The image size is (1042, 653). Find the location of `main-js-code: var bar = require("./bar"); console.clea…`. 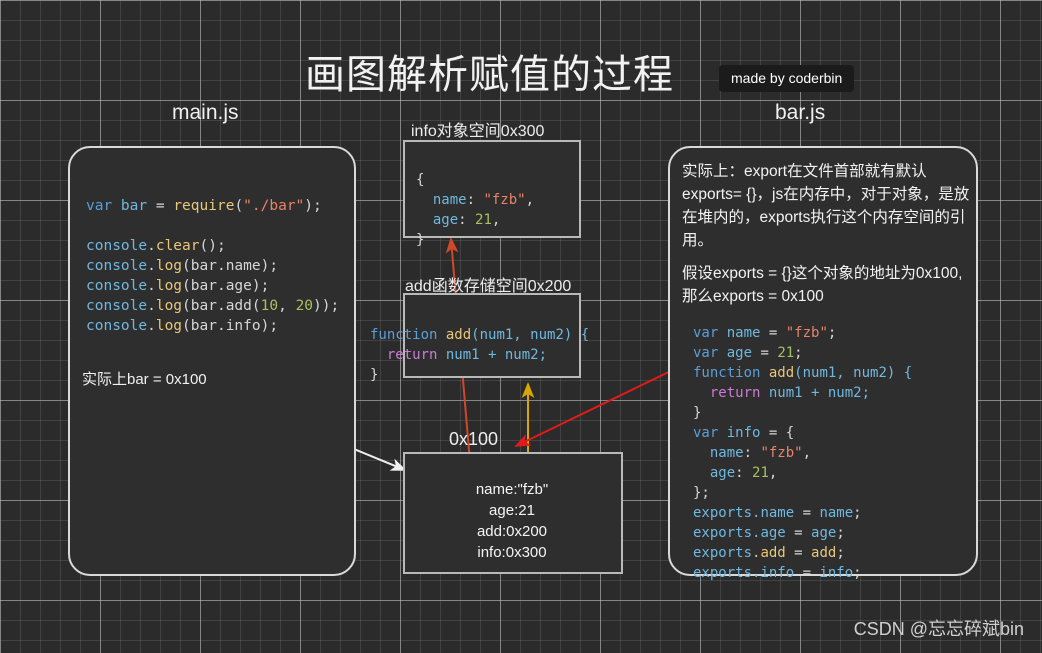

main-js-code: var bar = require("./bar"); console.clea… is located at coordinates (212, 266).